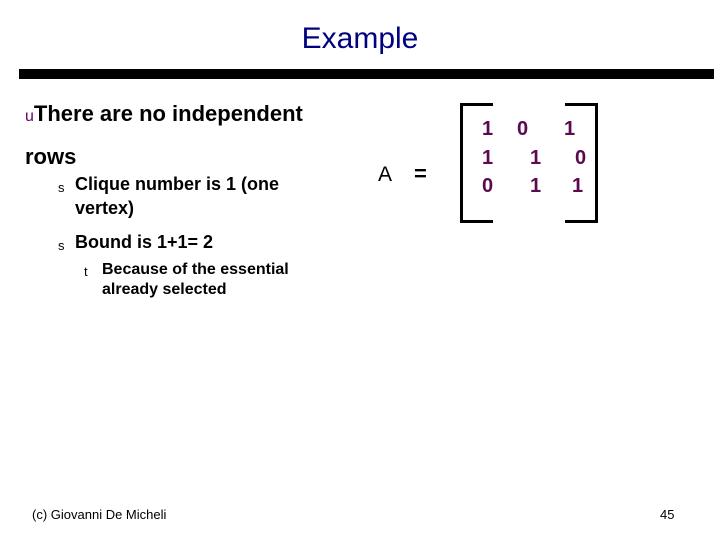 Image resolution: width=720 pixels, height=540 pixels. I want to click on bullet-marker-icon: u, so click(29, 116).